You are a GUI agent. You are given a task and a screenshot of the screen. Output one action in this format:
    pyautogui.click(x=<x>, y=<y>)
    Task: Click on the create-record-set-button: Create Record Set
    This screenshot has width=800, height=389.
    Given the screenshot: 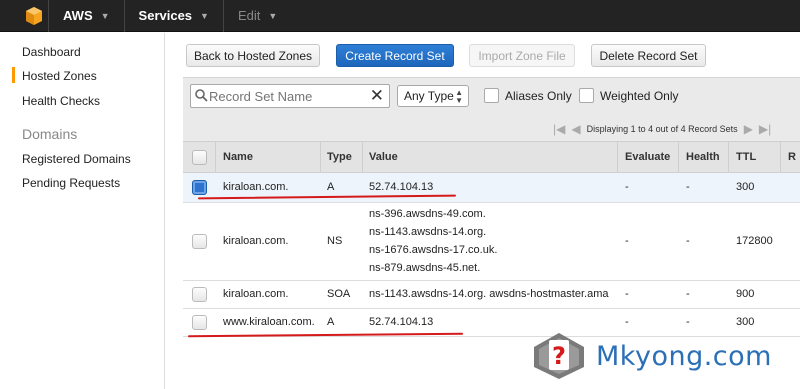 What is the action you would take?
    pyautogui.click(x=395, y=55)
    